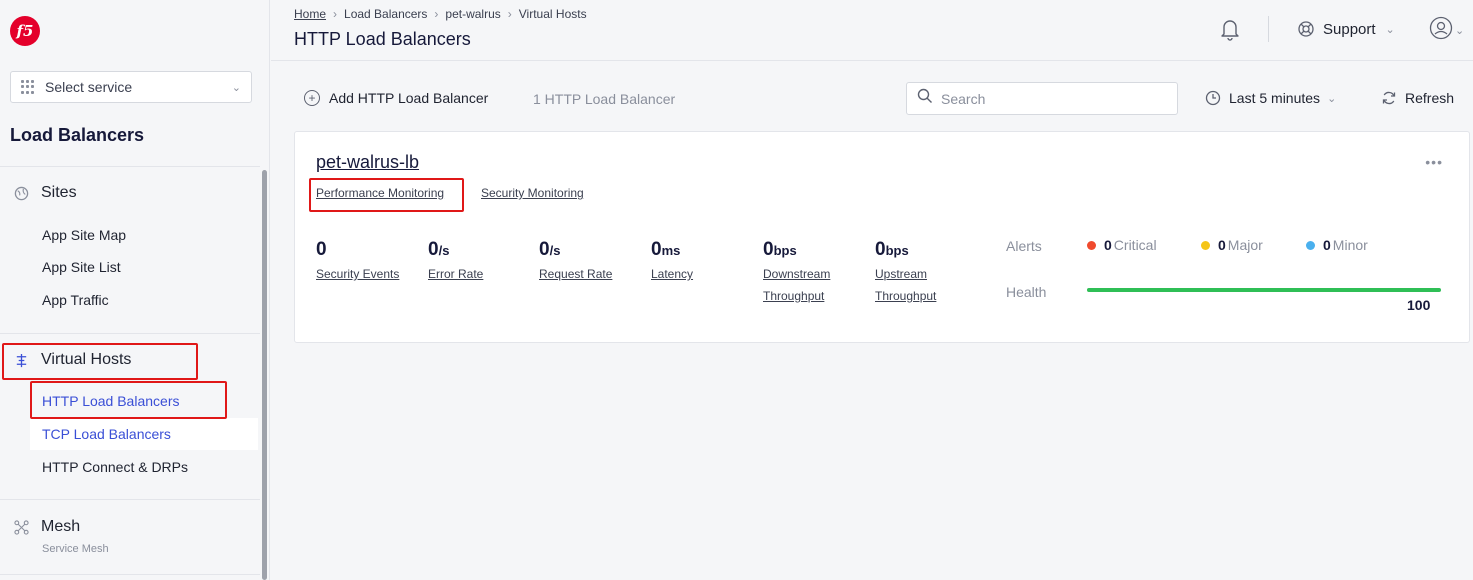  Describe the element at coordinates (21, 193) in the screenshot. I see `globe-icon` at that location.